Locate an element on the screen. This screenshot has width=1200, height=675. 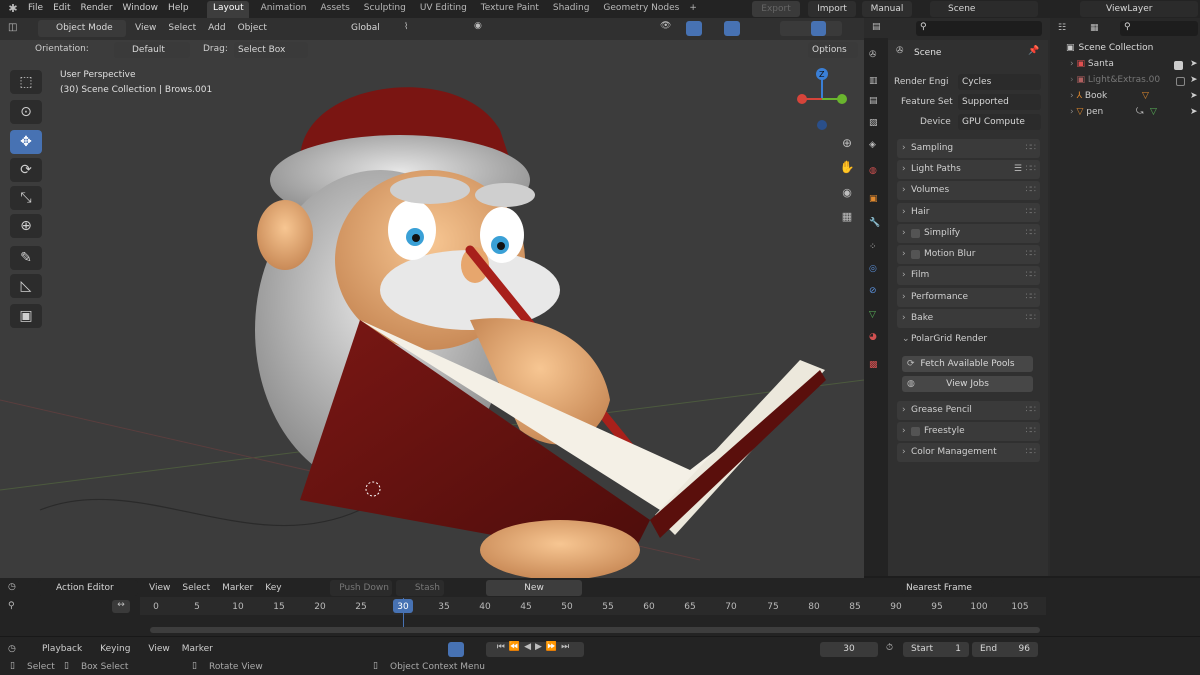
properties-search-input: ⚲ is located at coordinates (979, 28).